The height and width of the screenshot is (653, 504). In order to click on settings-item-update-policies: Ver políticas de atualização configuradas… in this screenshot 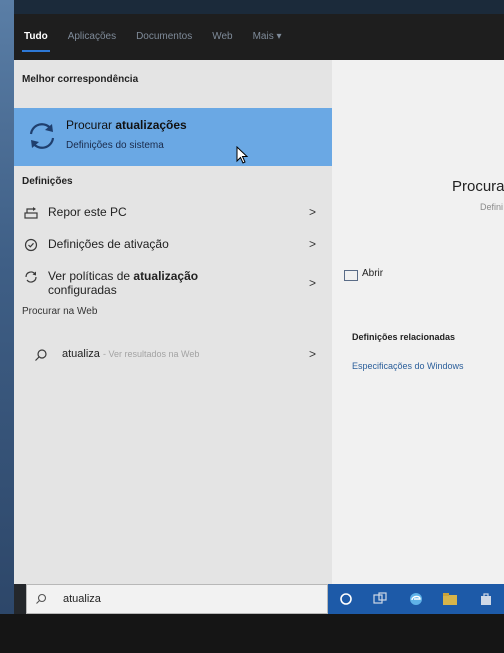, I will do `click(173, 284)`.